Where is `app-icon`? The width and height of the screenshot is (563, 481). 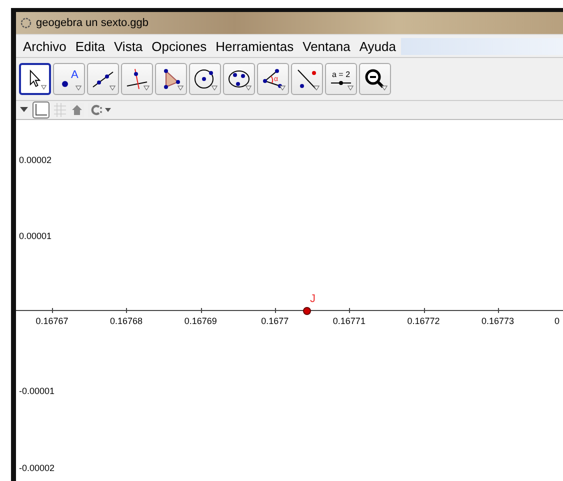 app-icon is located at coordinates (26, 23).